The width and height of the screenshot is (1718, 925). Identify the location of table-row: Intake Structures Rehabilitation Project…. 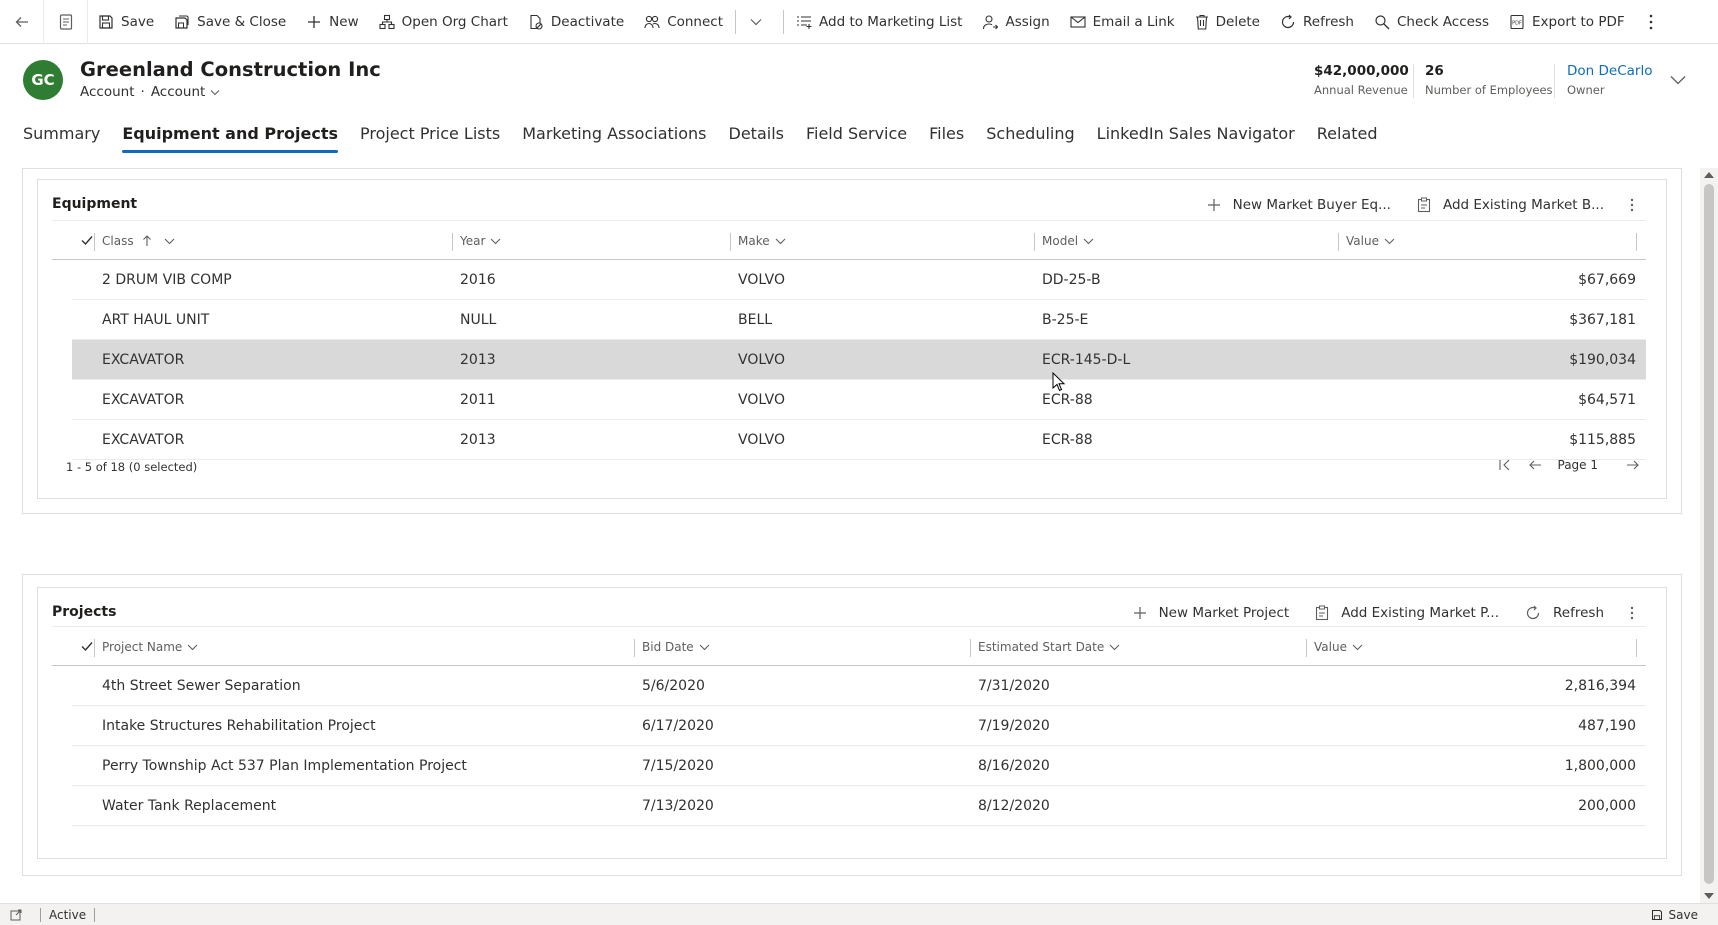
(859, 726).